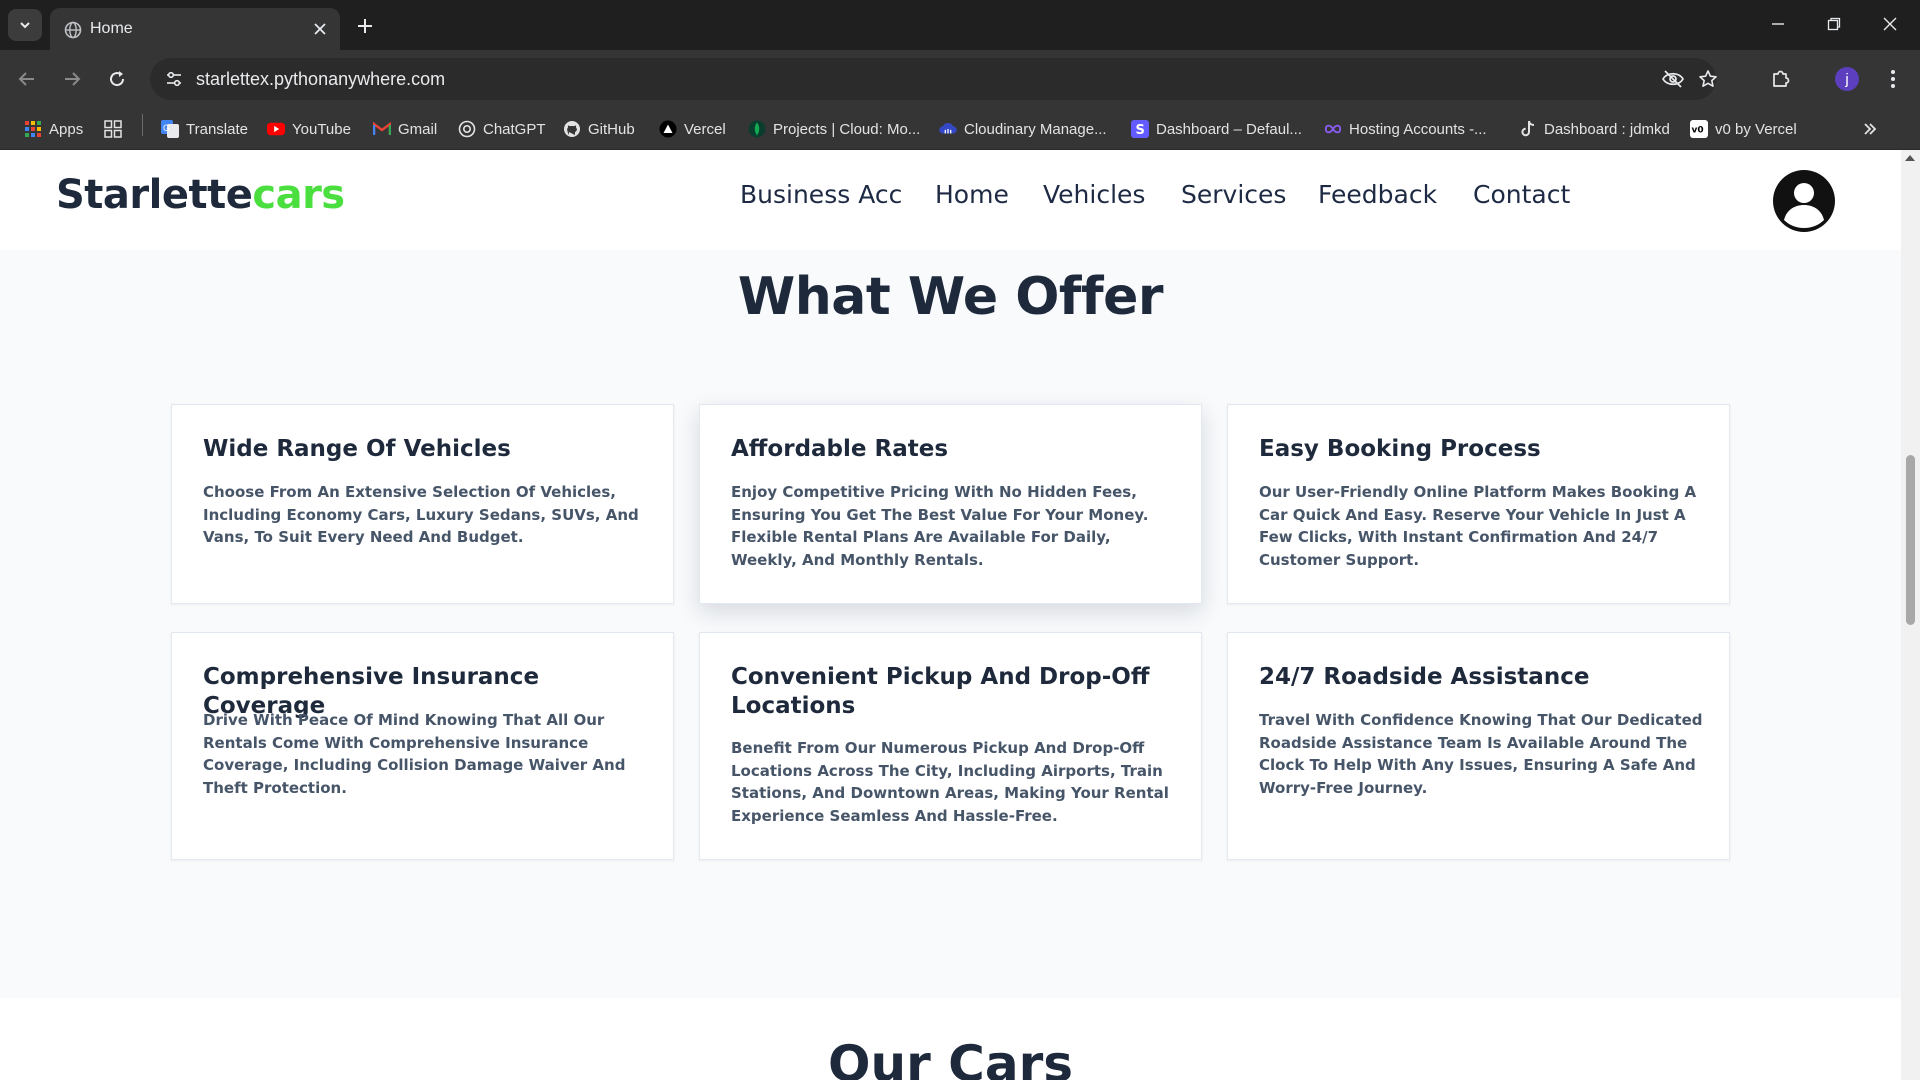  I want to click on restore-icon, so click(1834, 24).